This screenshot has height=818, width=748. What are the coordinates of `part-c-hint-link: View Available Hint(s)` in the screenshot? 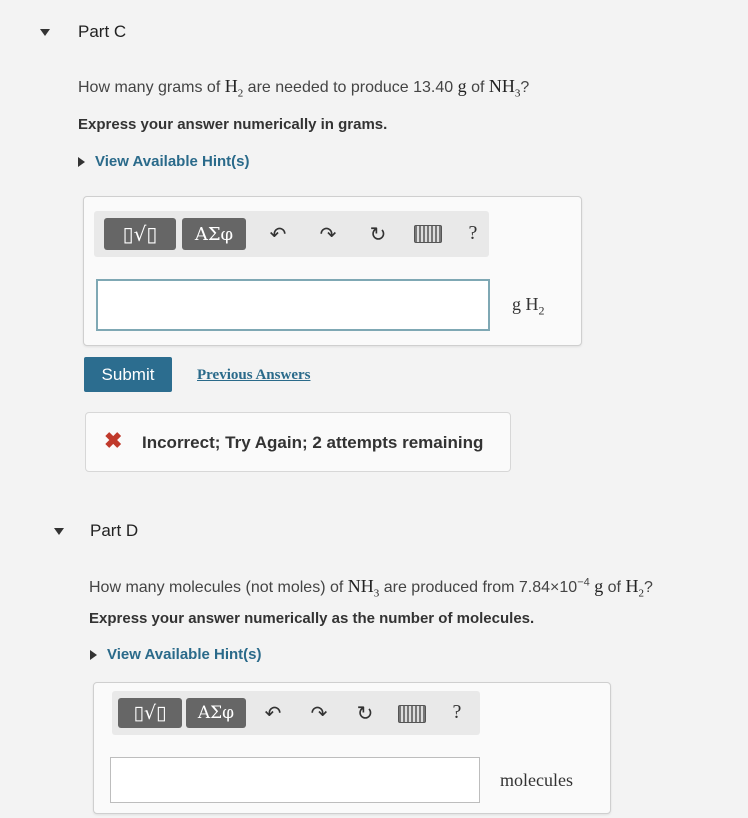 It's located at (164, 161).